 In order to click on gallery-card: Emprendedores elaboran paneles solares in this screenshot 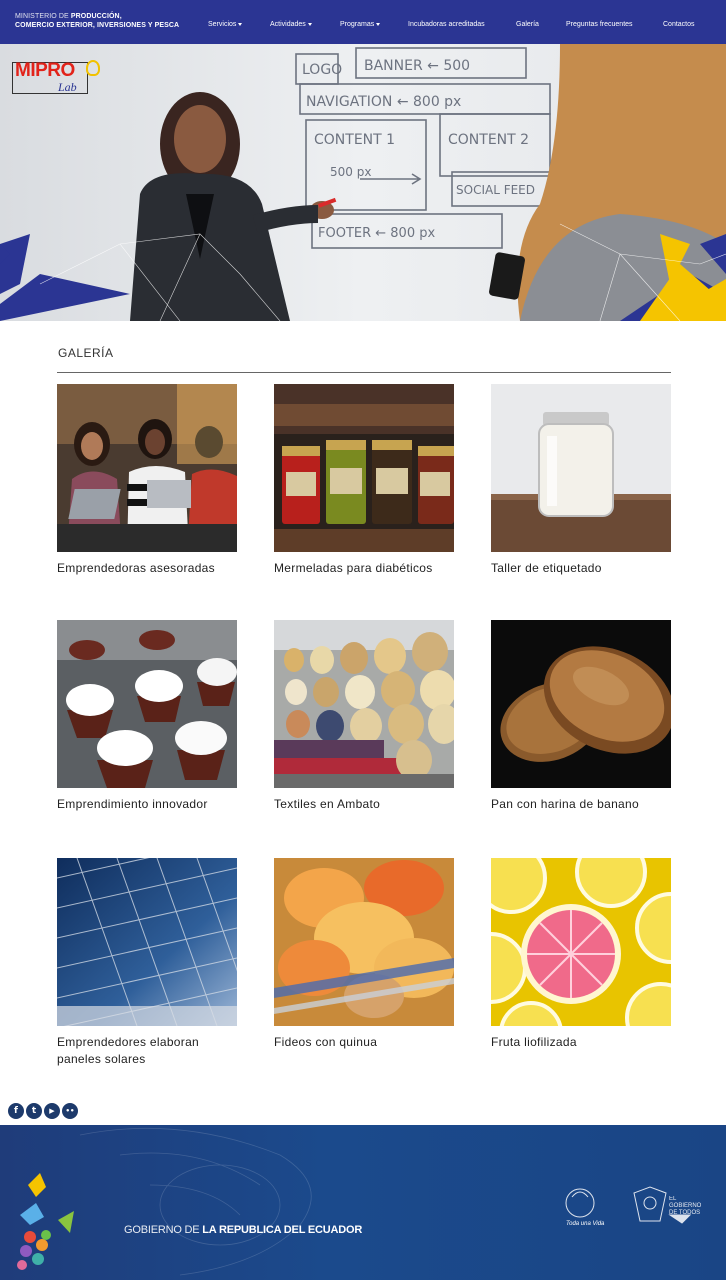, I will do `click(147, 963)`.